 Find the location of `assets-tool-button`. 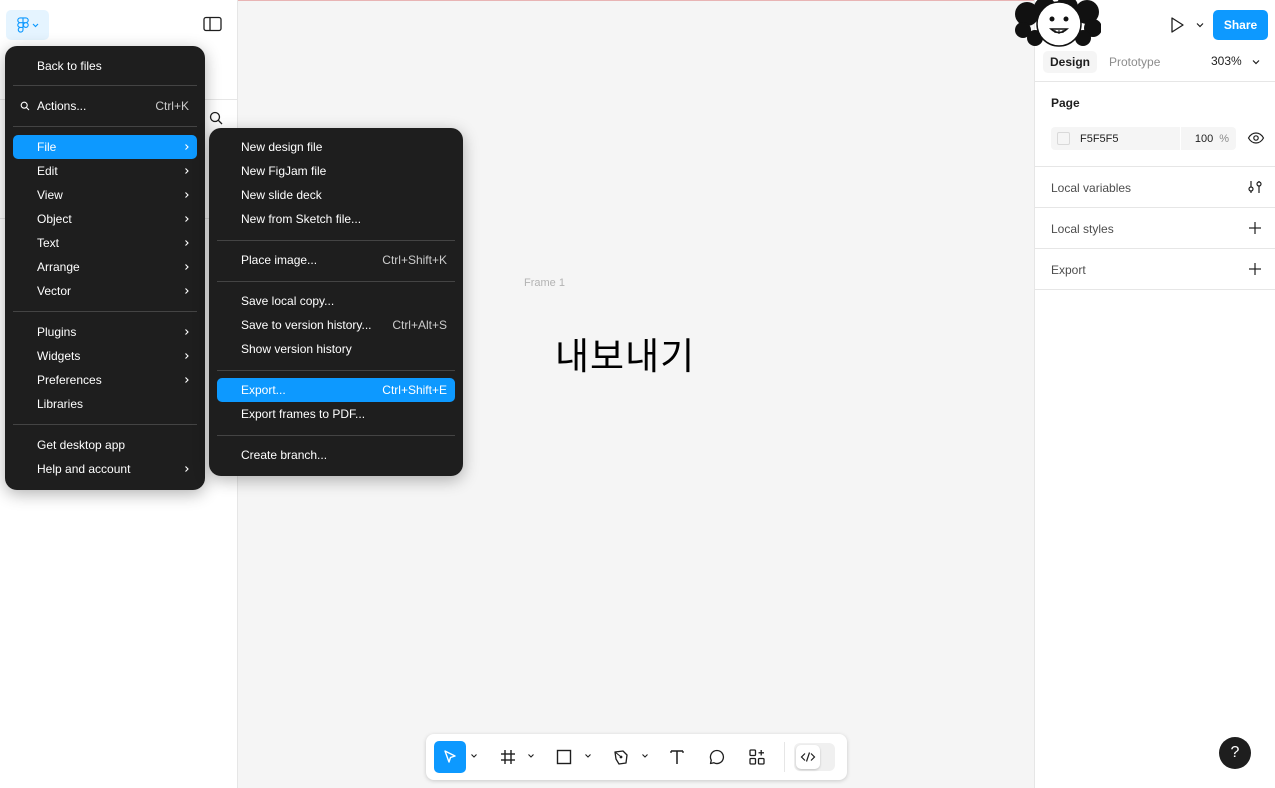

assets-tool-button is located at coordinates (757, 757).